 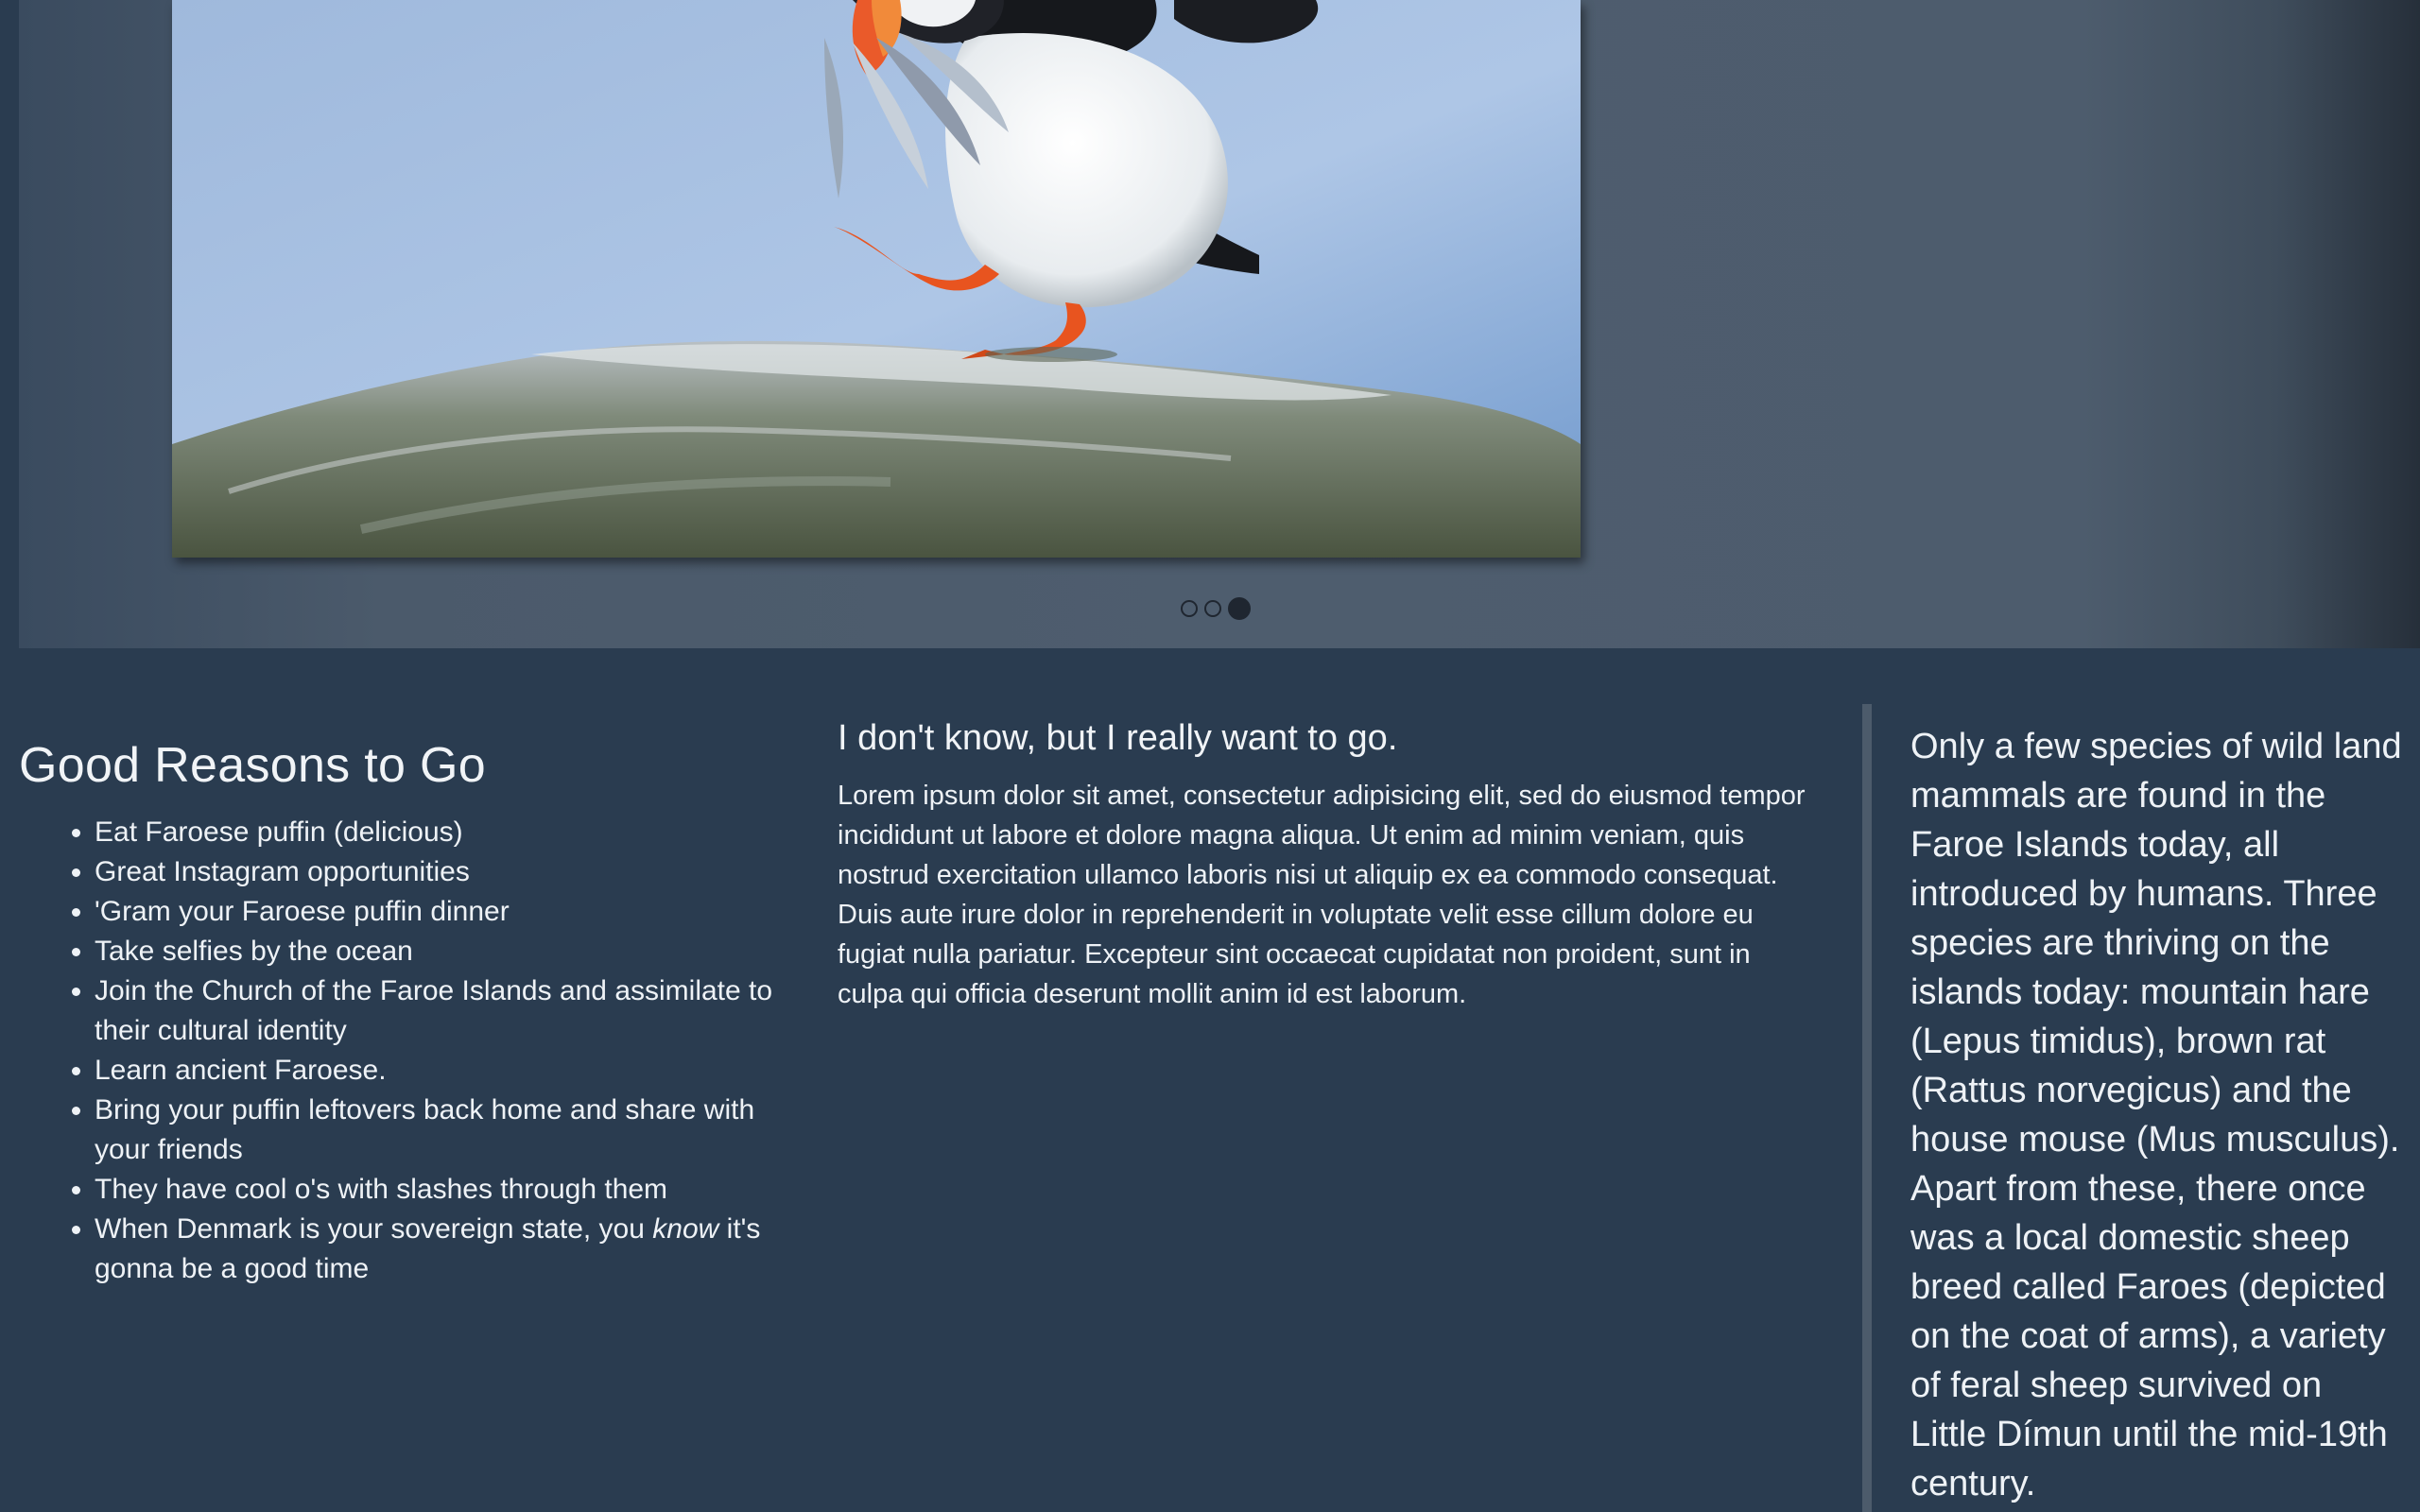 I want to click on list-item: Eat Faroese puffin (delicious), so click(x=435, y=832).